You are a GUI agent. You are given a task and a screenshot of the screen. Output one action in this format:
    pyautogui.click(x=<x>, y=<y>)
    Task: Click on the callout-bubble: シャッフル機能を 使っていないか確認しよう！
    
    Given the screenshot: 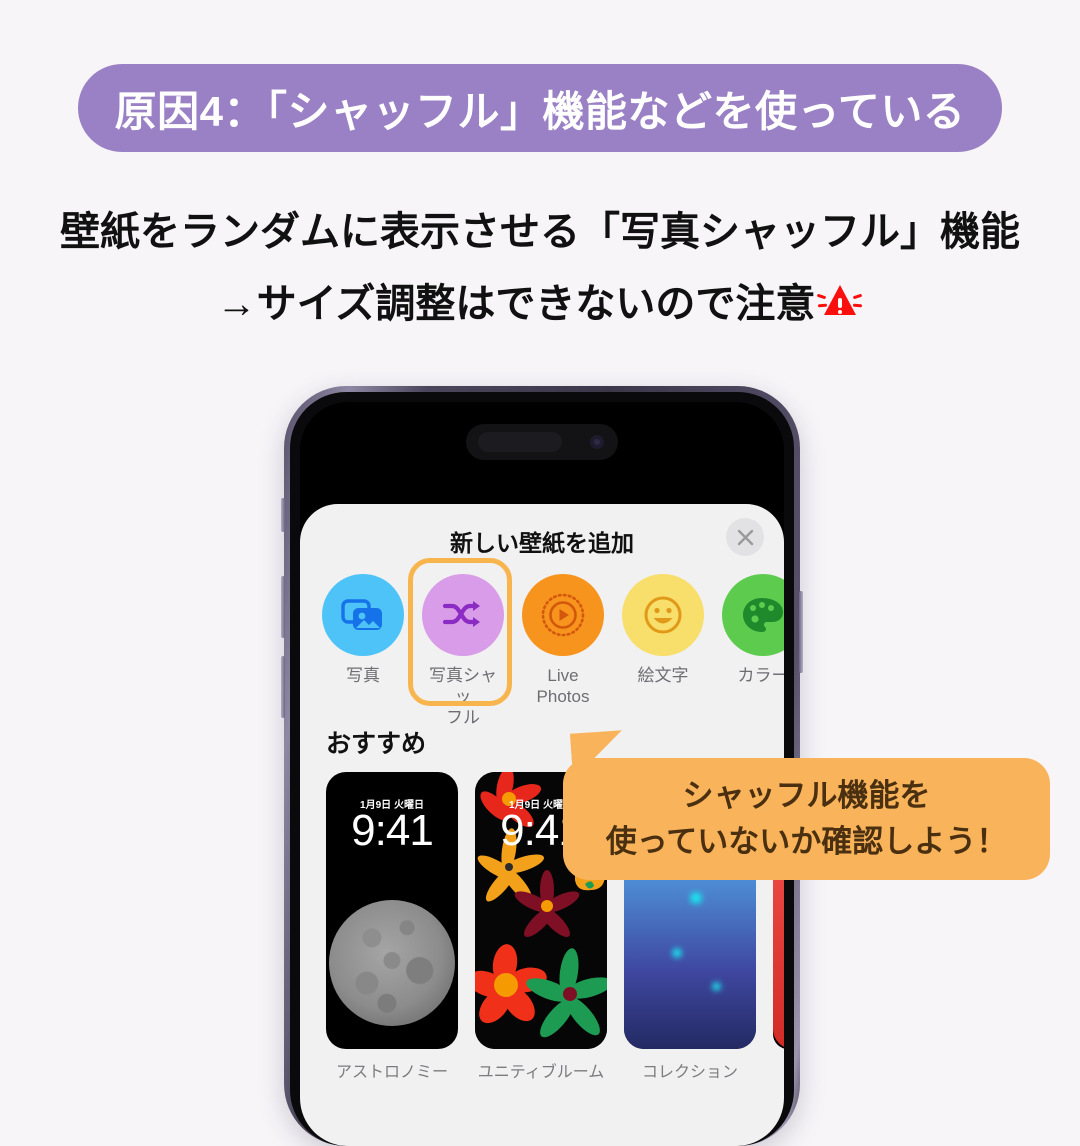 What is the action you would take?
    pyautogui.click(x=806, y=805)
    